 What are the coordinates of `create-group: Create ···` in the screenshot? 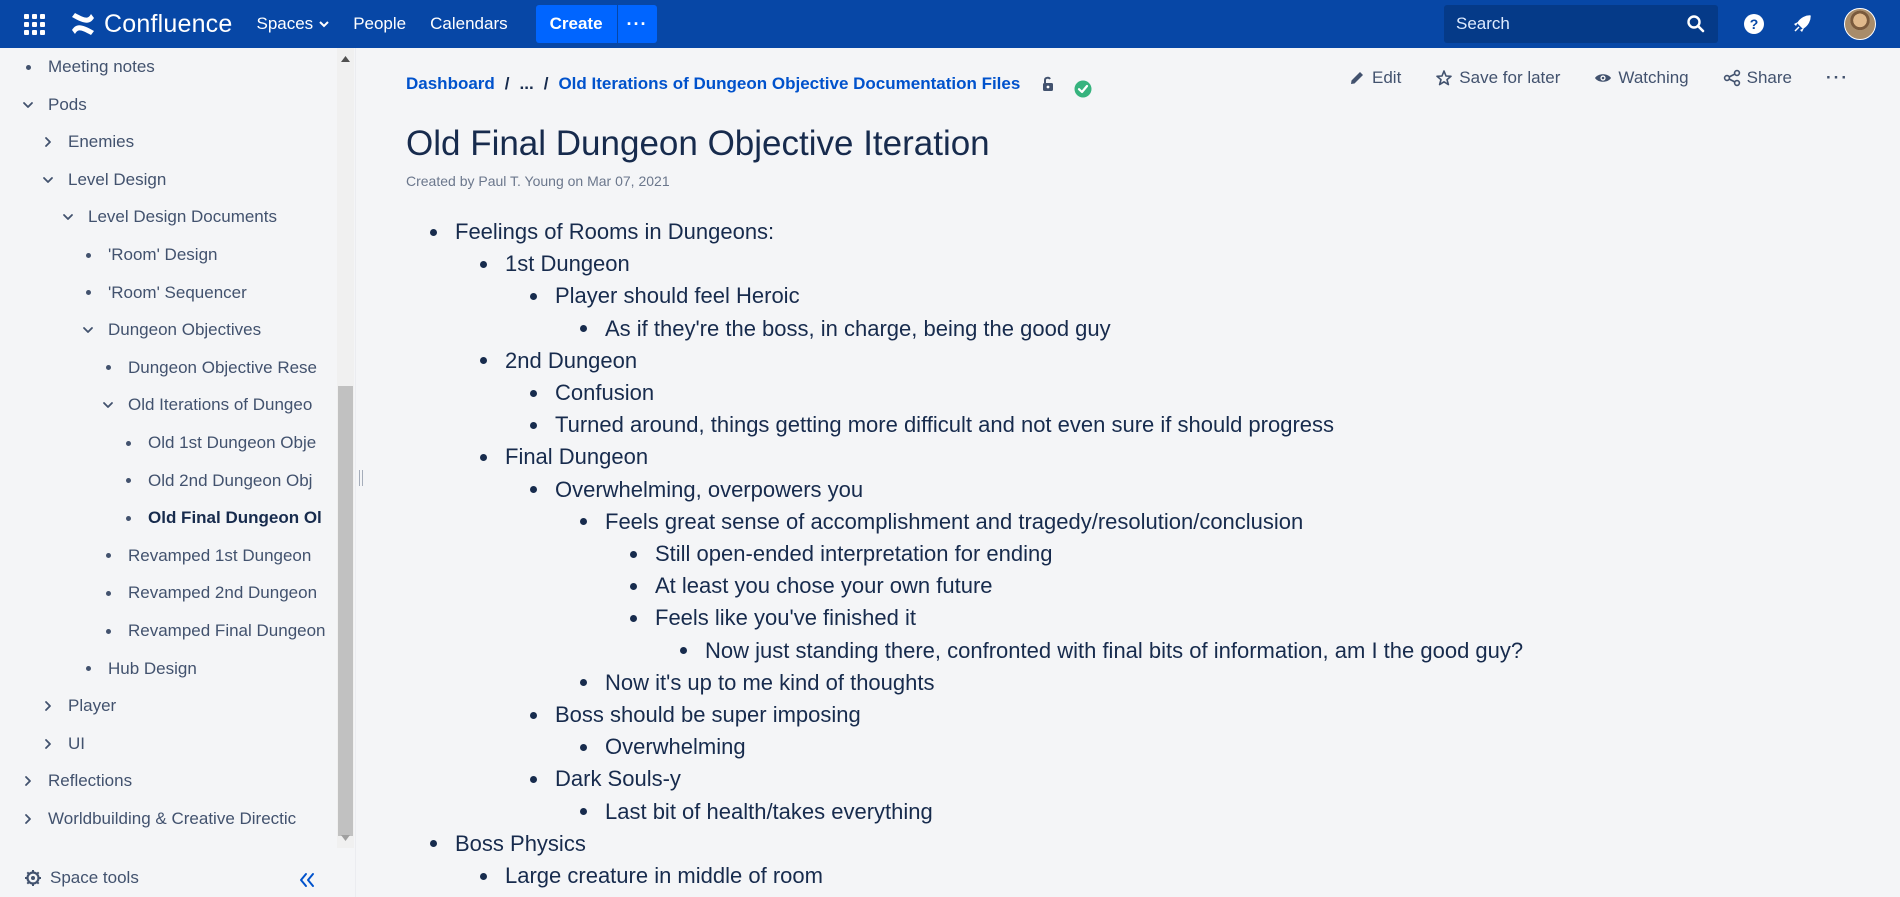 It's located at (596, 24).